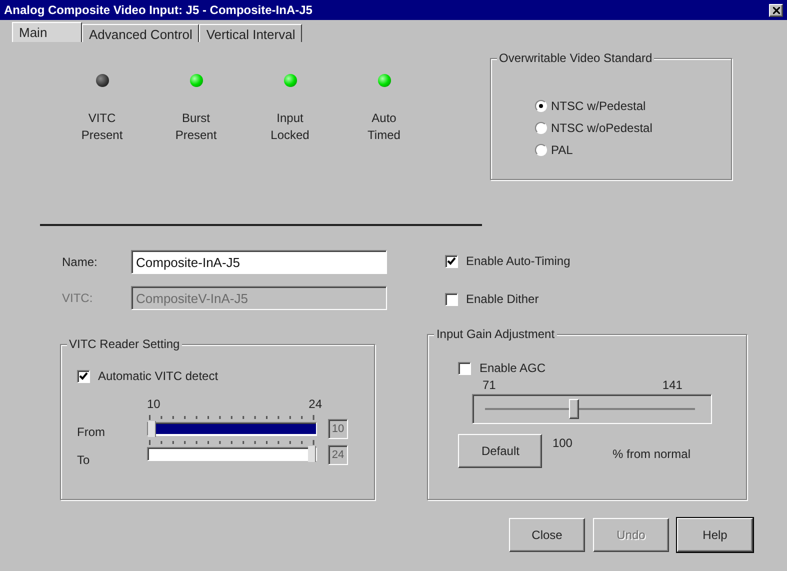 This screenshot has width=787, height=571. I want to click on slider-label: From, so click(91, 432).